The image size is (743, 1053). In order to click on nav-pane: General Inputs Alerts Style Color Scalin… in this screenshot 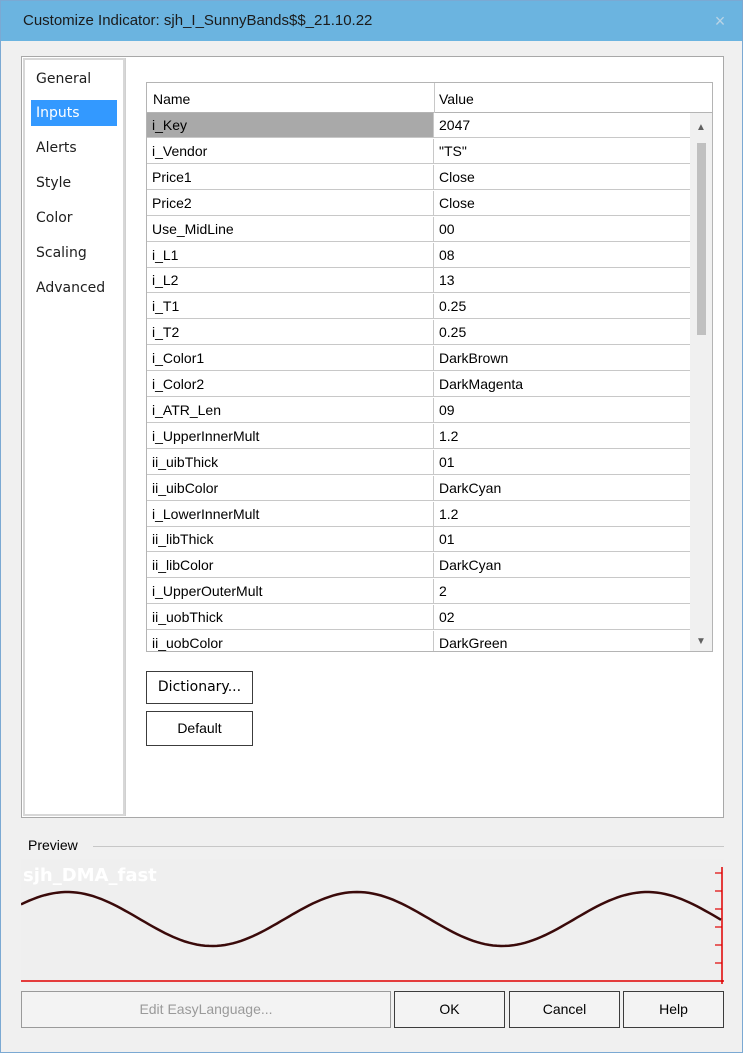, I will do `click(74, 437)`.